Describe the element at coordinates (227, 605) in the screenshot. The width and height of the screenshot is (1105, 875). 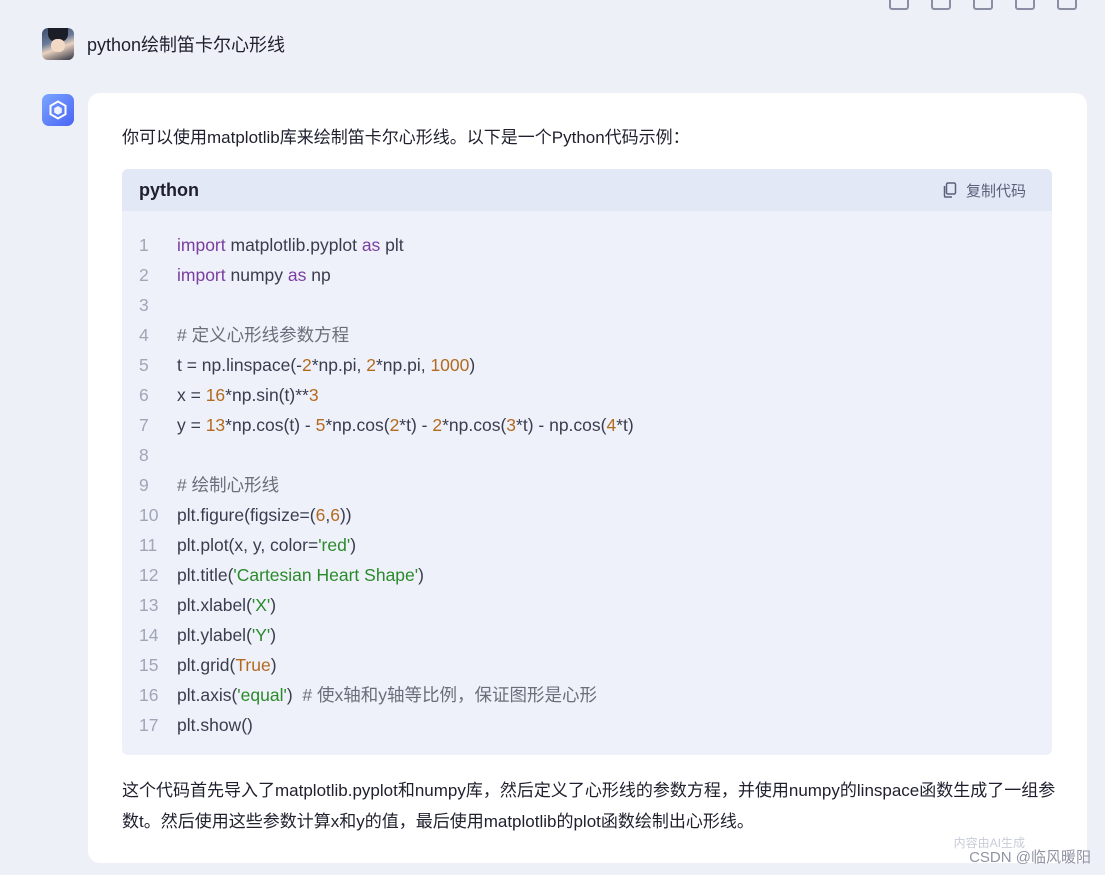
I see `code-text: plt.xlabel('X')` at that location.